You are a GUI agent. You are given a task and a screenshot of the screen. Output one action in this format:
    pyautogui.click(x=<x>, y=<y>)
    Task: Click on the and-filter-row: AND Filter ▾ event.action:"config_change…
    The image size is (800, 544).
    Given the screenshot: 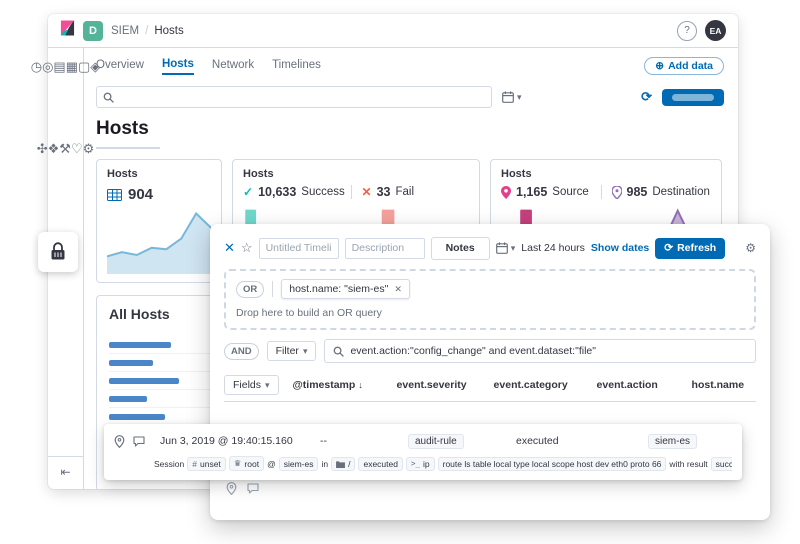 What is the action you would take?
    pyautogui.click(x=490, y=351)
    